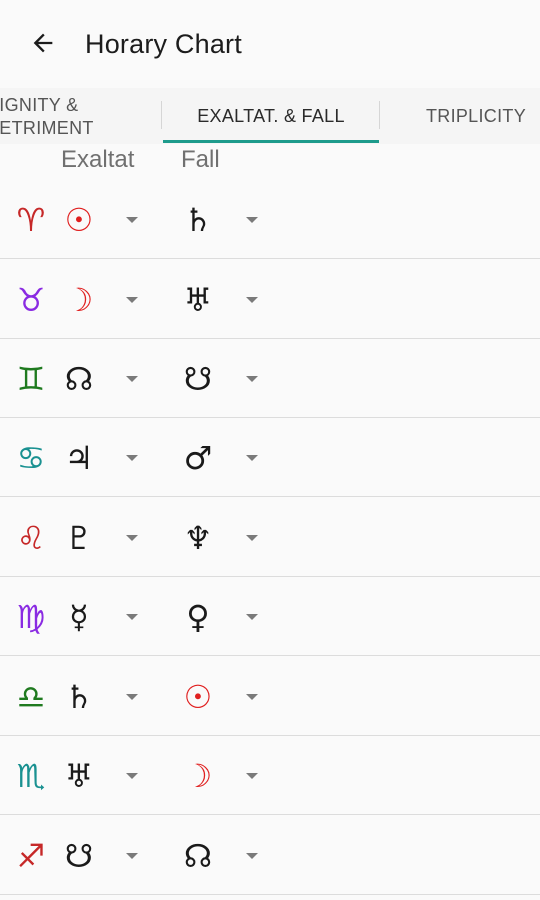 The image size is (540, 900). What do you see at coordinates (270, 538) in the screenshot?
I see `table-row: ♌ ♇ ♆` at bounding box center [270, 538].